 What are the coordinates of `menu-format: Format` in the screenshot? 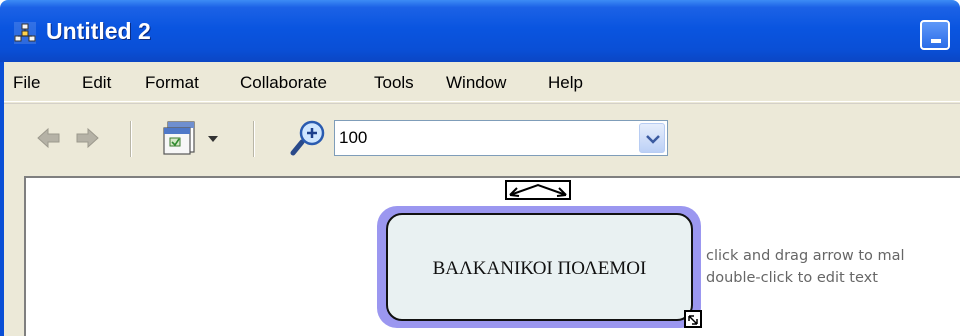 It's located at (172, 83).